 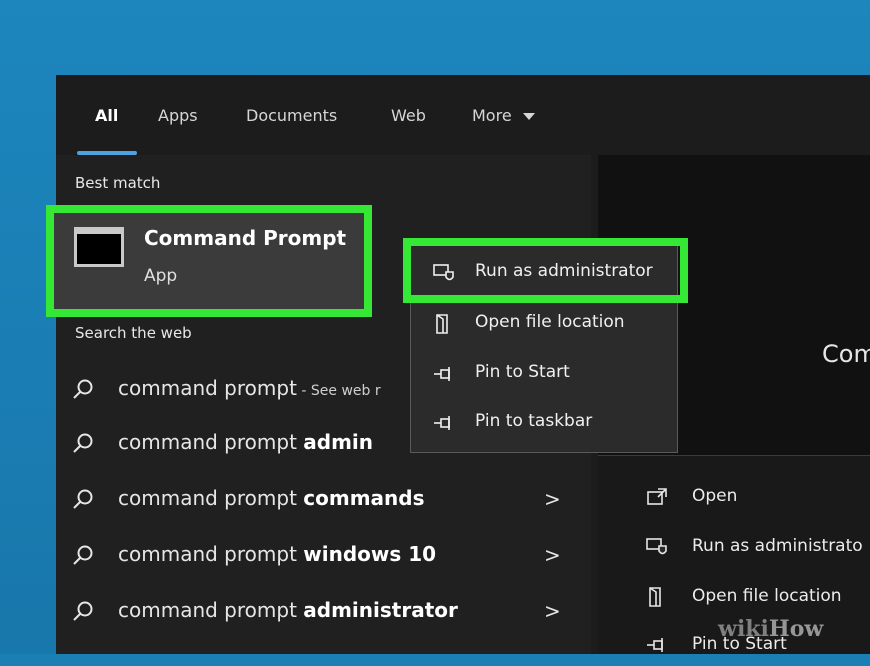 I want to click on wikihow-watermark: wikiHow, so click(x=771, y=629).